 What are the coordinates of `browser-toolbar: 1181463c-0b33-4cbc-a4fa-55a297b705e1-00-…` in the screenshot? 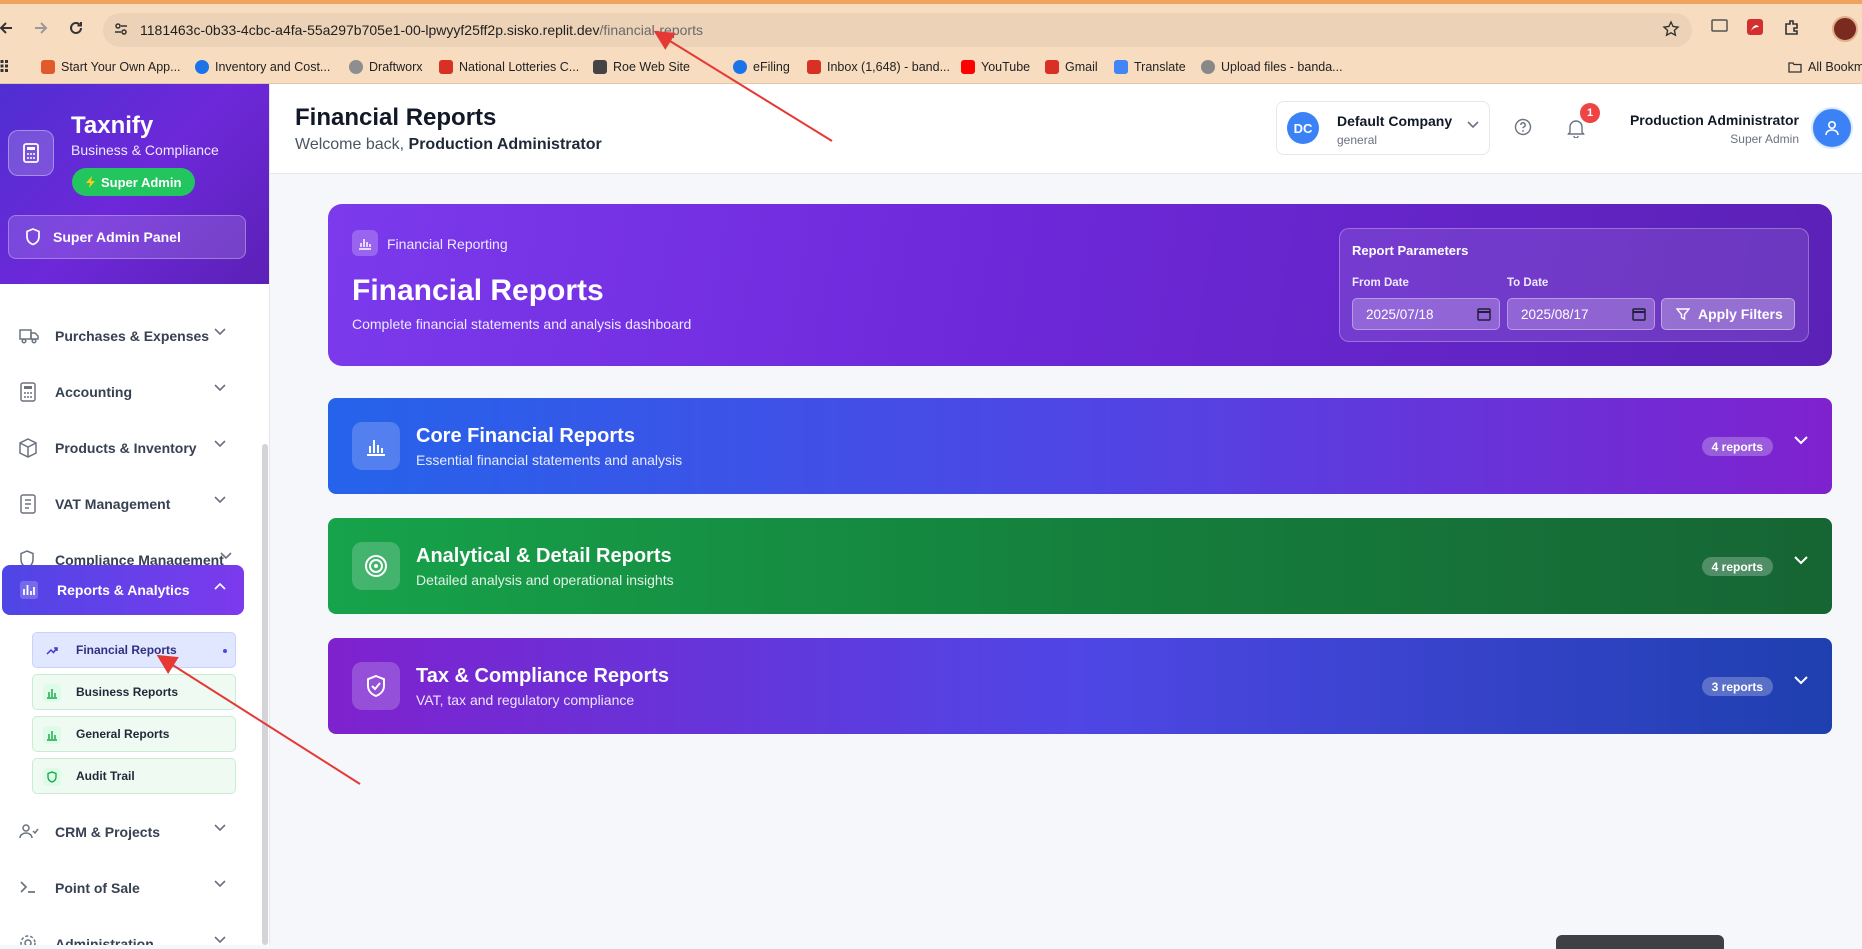 It's located at (931, 26).